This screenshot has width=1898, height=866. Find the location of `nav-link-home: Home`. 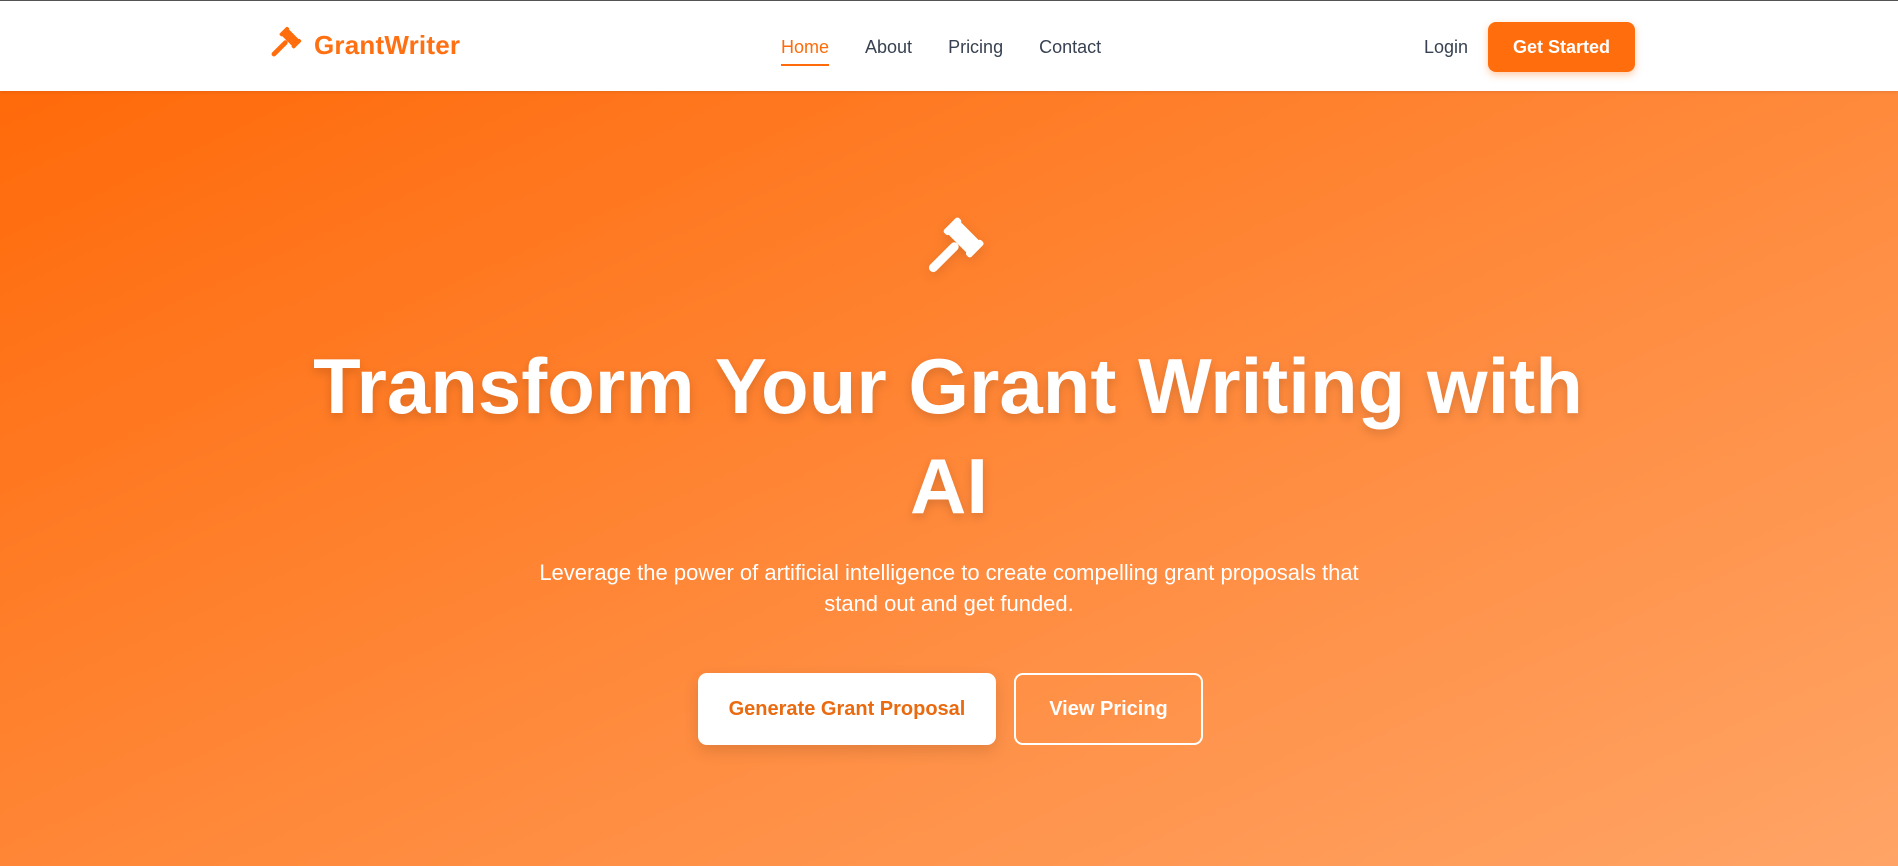

nav-link-home: Home is located at coordinates (805, 51).